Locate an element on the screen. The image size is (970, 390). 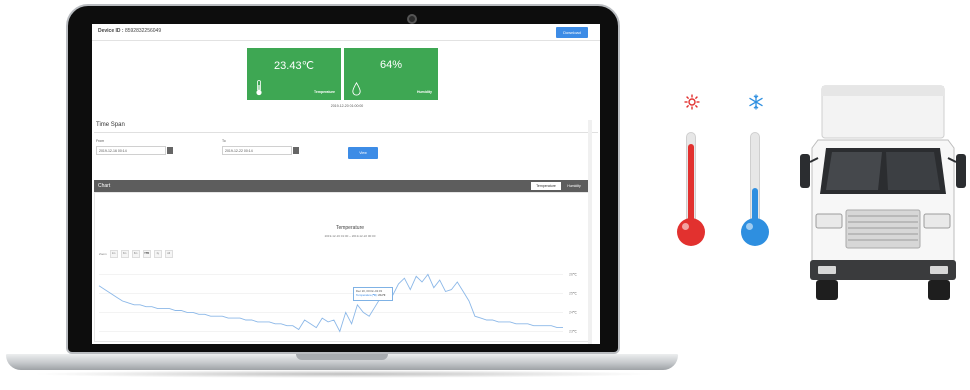
tooltip-row: Temperature(℃): 24.70 is located at coordinates (373, 295).